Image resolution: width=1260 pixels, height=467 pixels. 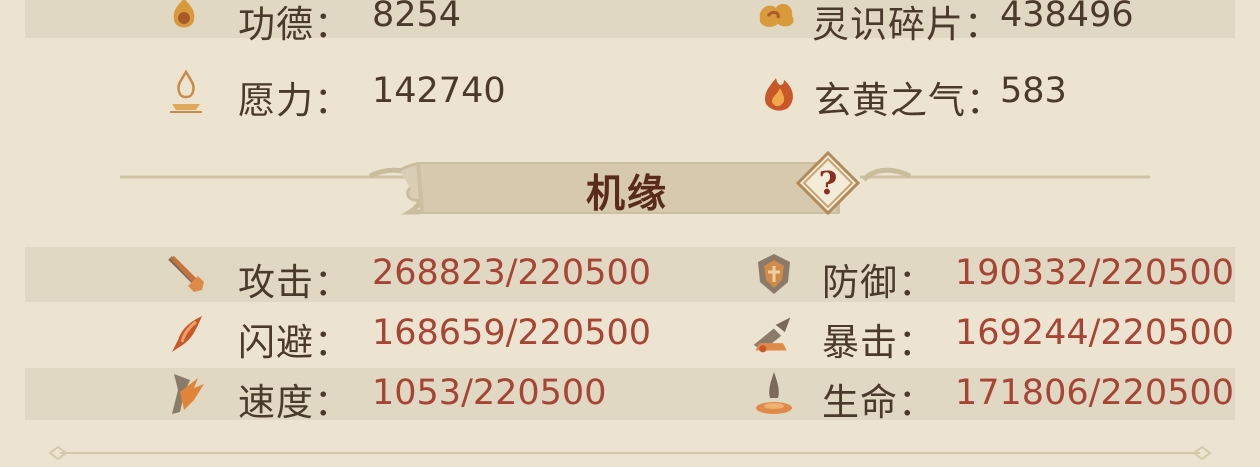 What do you see at coordinates (417, 17) in the screenshot?
I see `gongde-value: 8254` at bounding box center [417, 17].